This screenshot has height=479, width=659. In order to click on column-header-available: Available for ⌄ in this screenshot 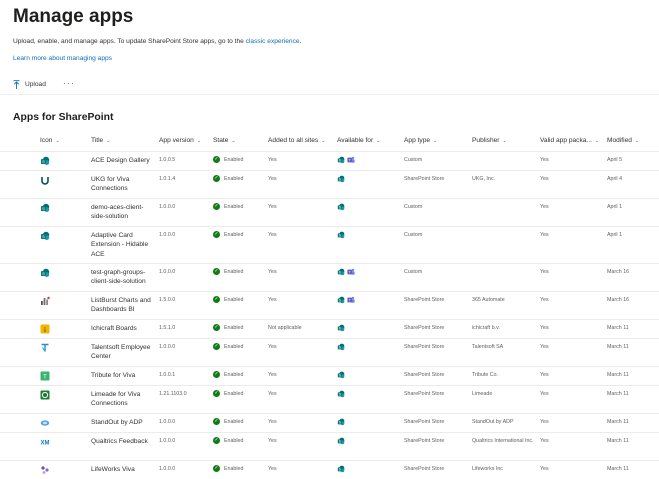, I will do `click(358, 140)`.